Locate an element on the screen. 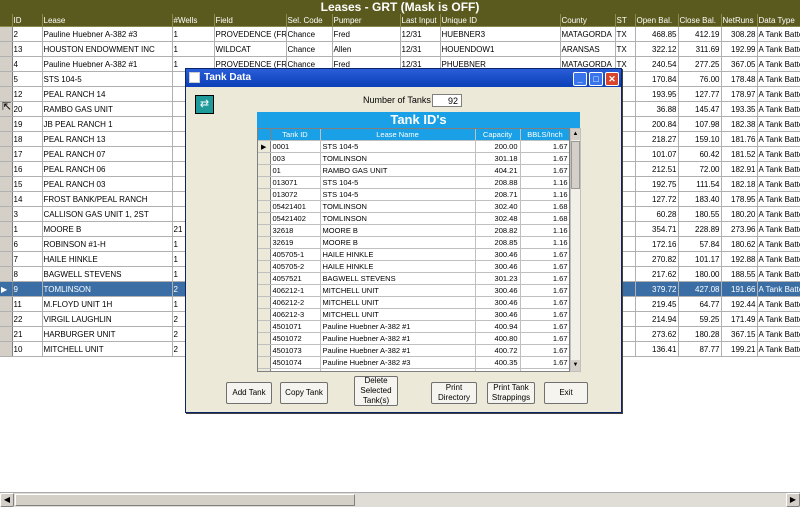 The height and width of the screenshot is (507, 800). table-cell: 72.00 is located at coordinates (700, 169).